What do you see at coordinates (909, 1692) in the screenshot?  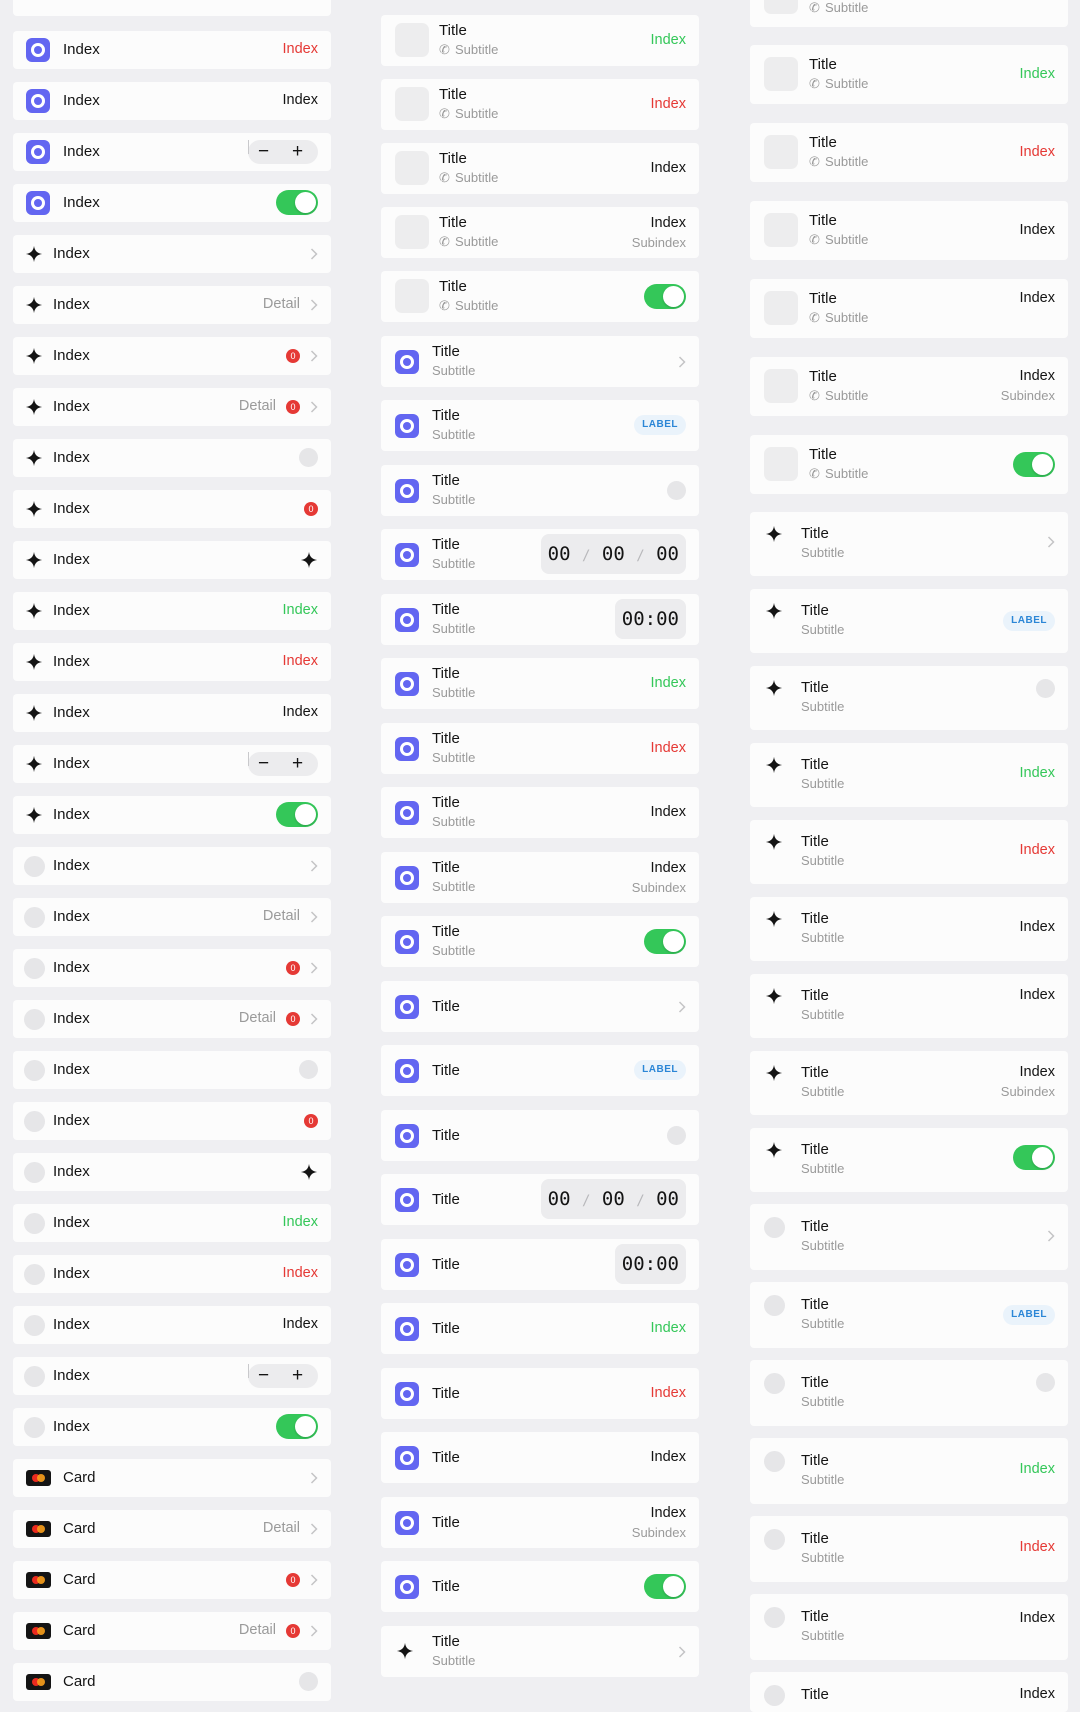 I see `list-row-title-partial: Title Index` at bounding box center [909, 1692].